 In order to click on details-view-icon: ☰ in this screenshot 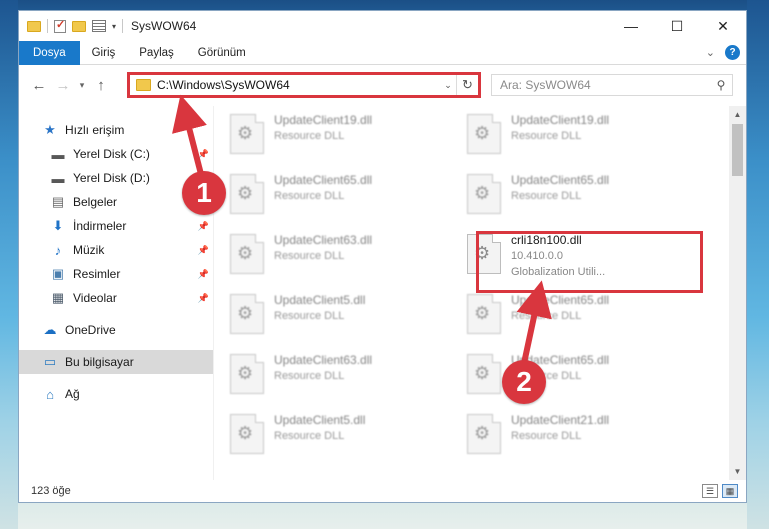, I will do `click(710, 491)`.